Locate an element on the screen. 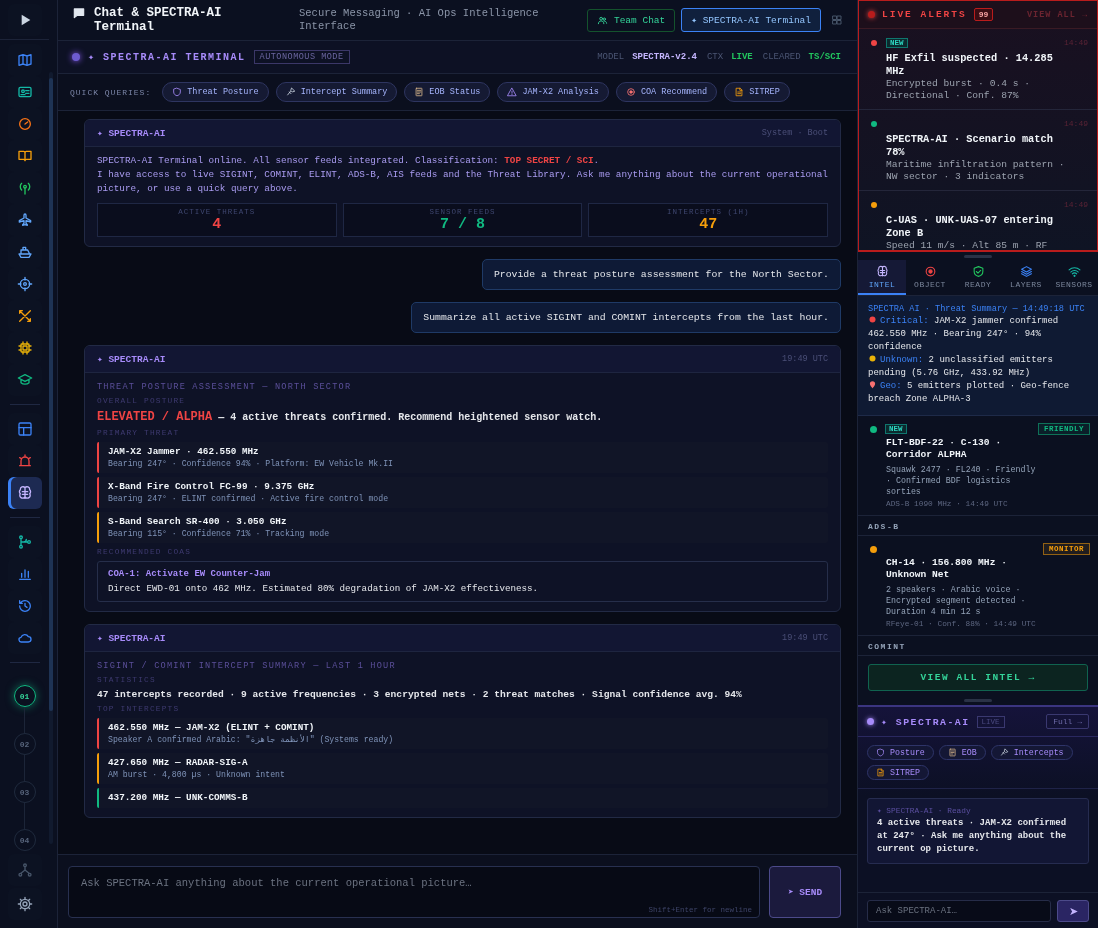 The width and height of the screenshot is (1098, 928). message-text: SPECTRA-AI Terminal online. All sensor feeds integrated. Classification: TOP SECRET / SCI. I have access to live SIGINT, COMINT, ELINT, ADS-B, AIS feeds and the Threat Library. Ask me anything about the current operational picture, or use a quick query above. is located at coordinates (462, 175).